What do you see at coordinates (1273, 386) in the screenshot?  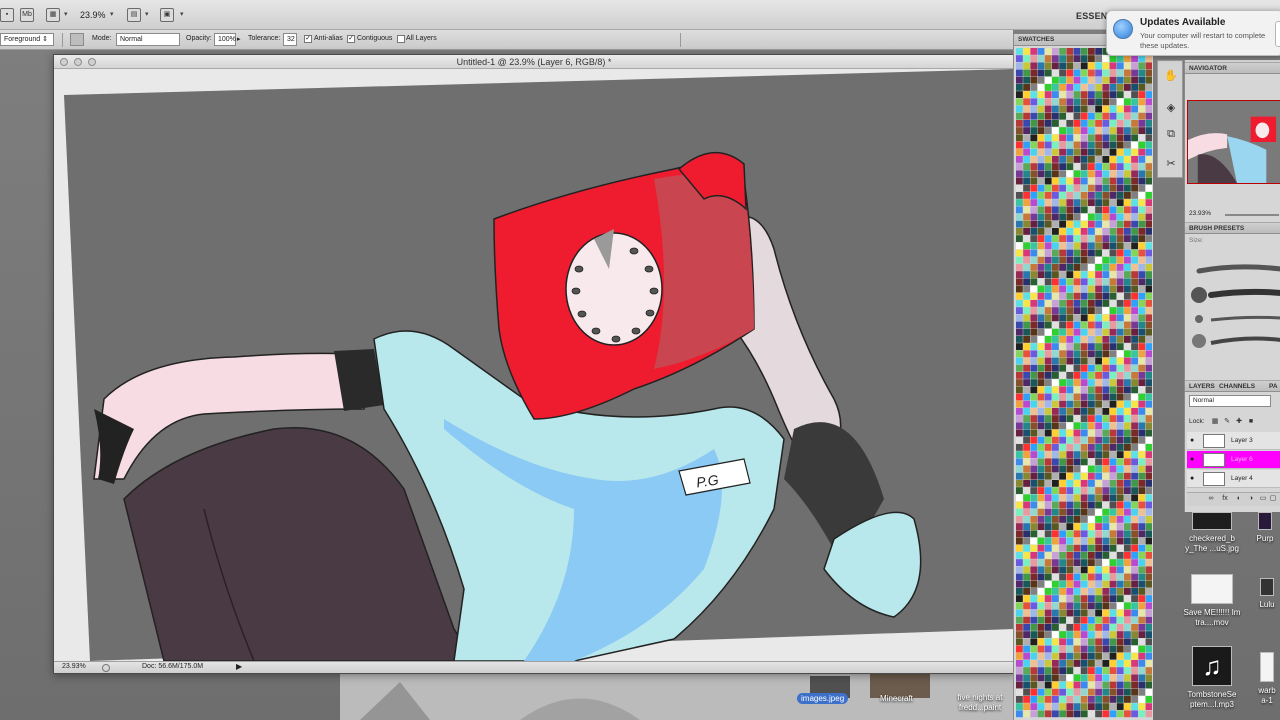 I see `tab-paths: PA` at bounding box center [1273, 386].